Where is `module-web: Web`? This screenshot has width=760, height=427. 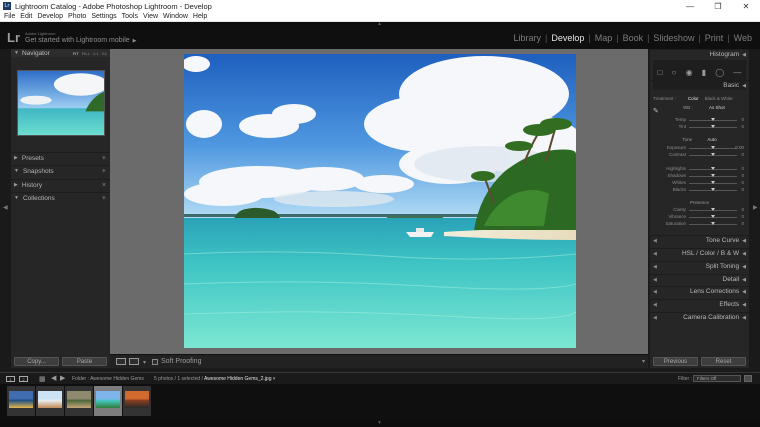 module-web: Web is located at coordinates (743, 38).